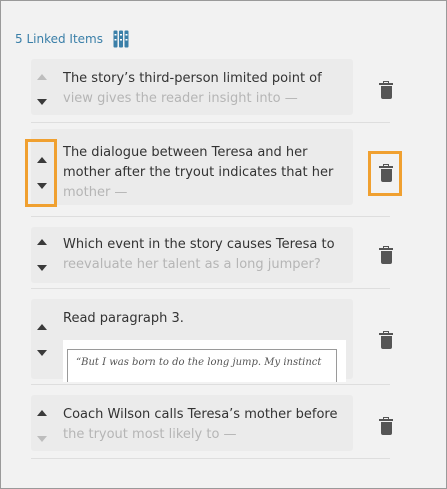 The height and width of the screenshot is (489, 447). I want to click on item-text-line-faded: view gives the reader insight into —, so click(180, 98).